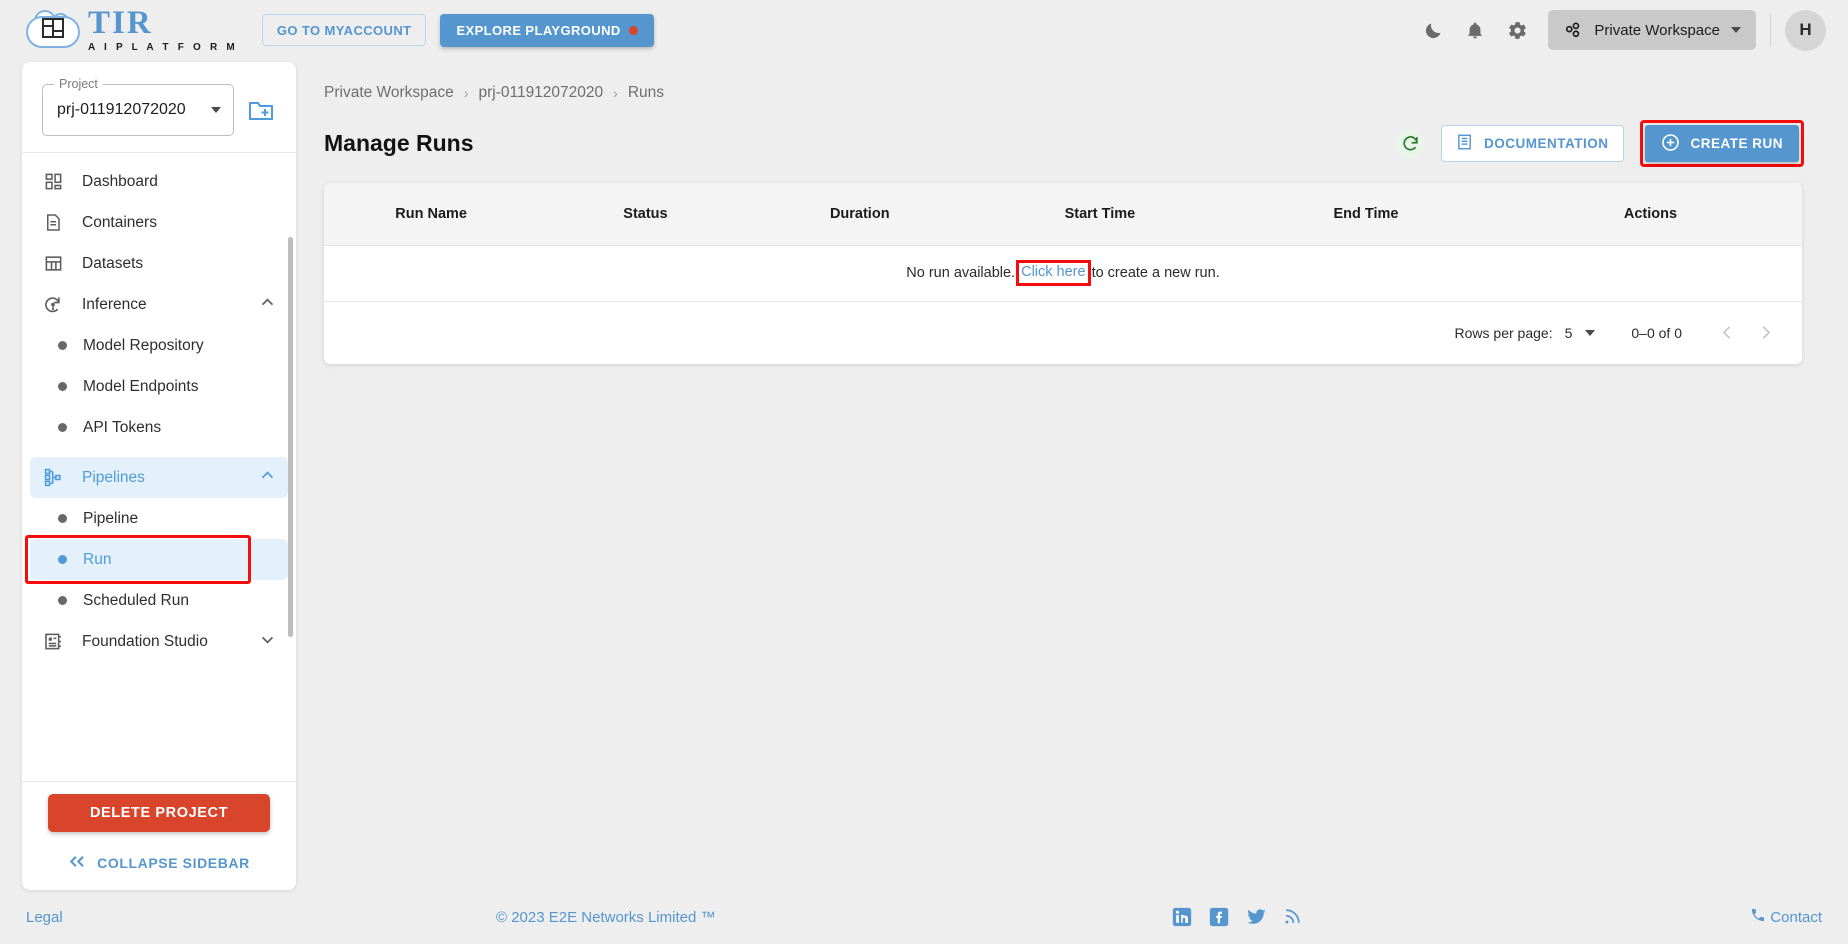 This screenshot has width=1848, height=944. I want to click on column-header-start-time: Start Time, so click(1099, 214).